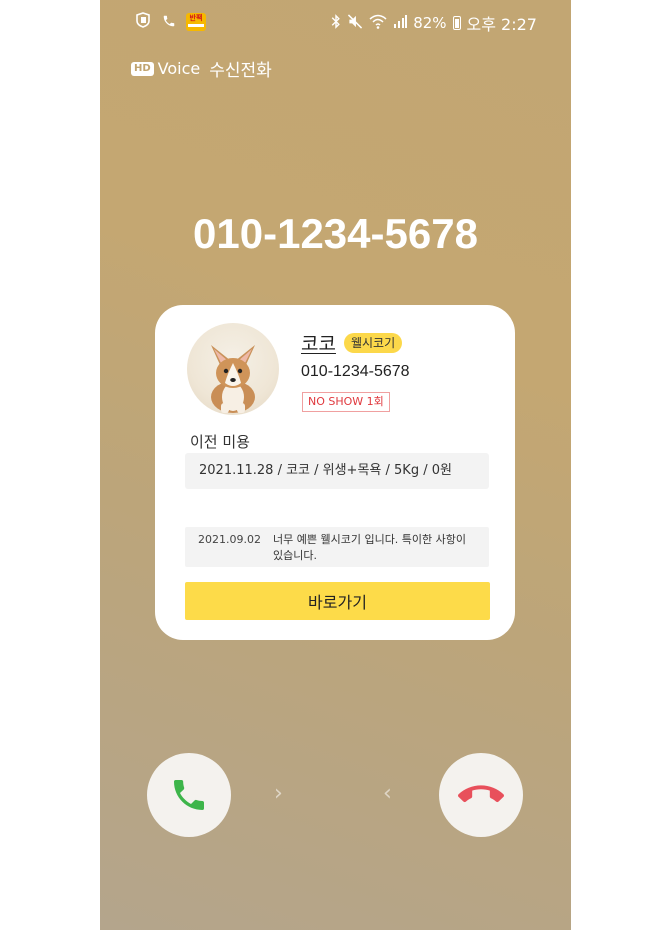  Describe the element at coordinates (355, 23) in the screenshot. I see `mute-icon` at that location.